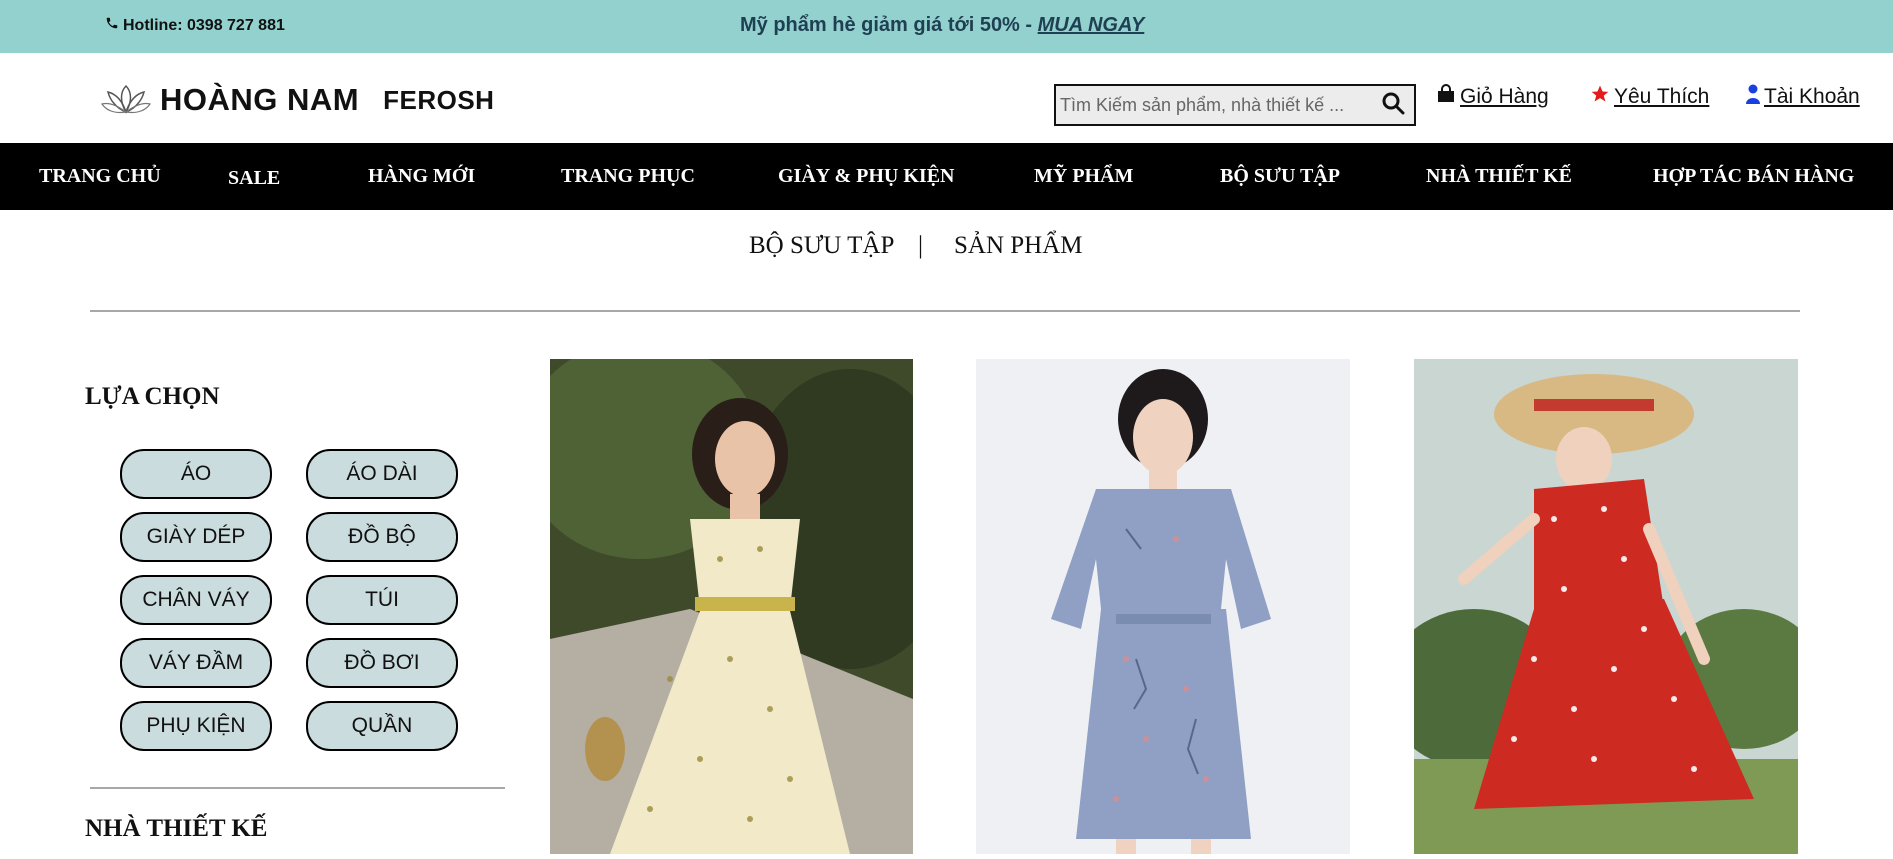  What do you see at coordinates (382, 600) in the screenshot?
I see `filter-chip-tui: TÚI` at bounding box center [382, 600].